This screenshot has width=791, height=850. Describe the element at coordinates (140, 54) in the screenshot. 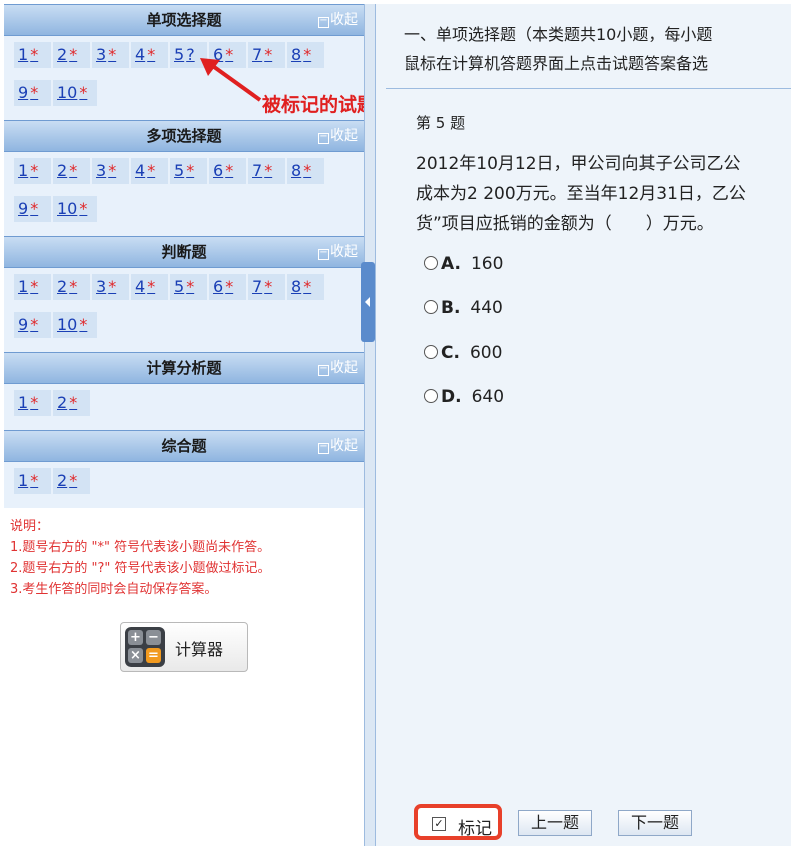

I see `question-number-label: 4` at that location.